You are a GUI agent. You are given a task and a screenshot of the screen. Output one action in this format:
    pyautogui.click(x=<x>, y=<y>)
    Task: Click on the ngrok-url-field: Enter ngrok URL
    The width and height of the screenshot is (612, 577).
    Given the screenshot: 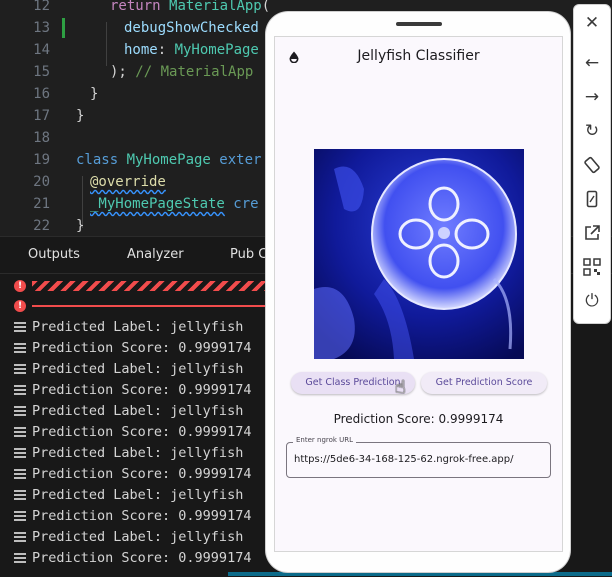 What is the action you would take?
    pyautogui.click(x=418, y=457)
    